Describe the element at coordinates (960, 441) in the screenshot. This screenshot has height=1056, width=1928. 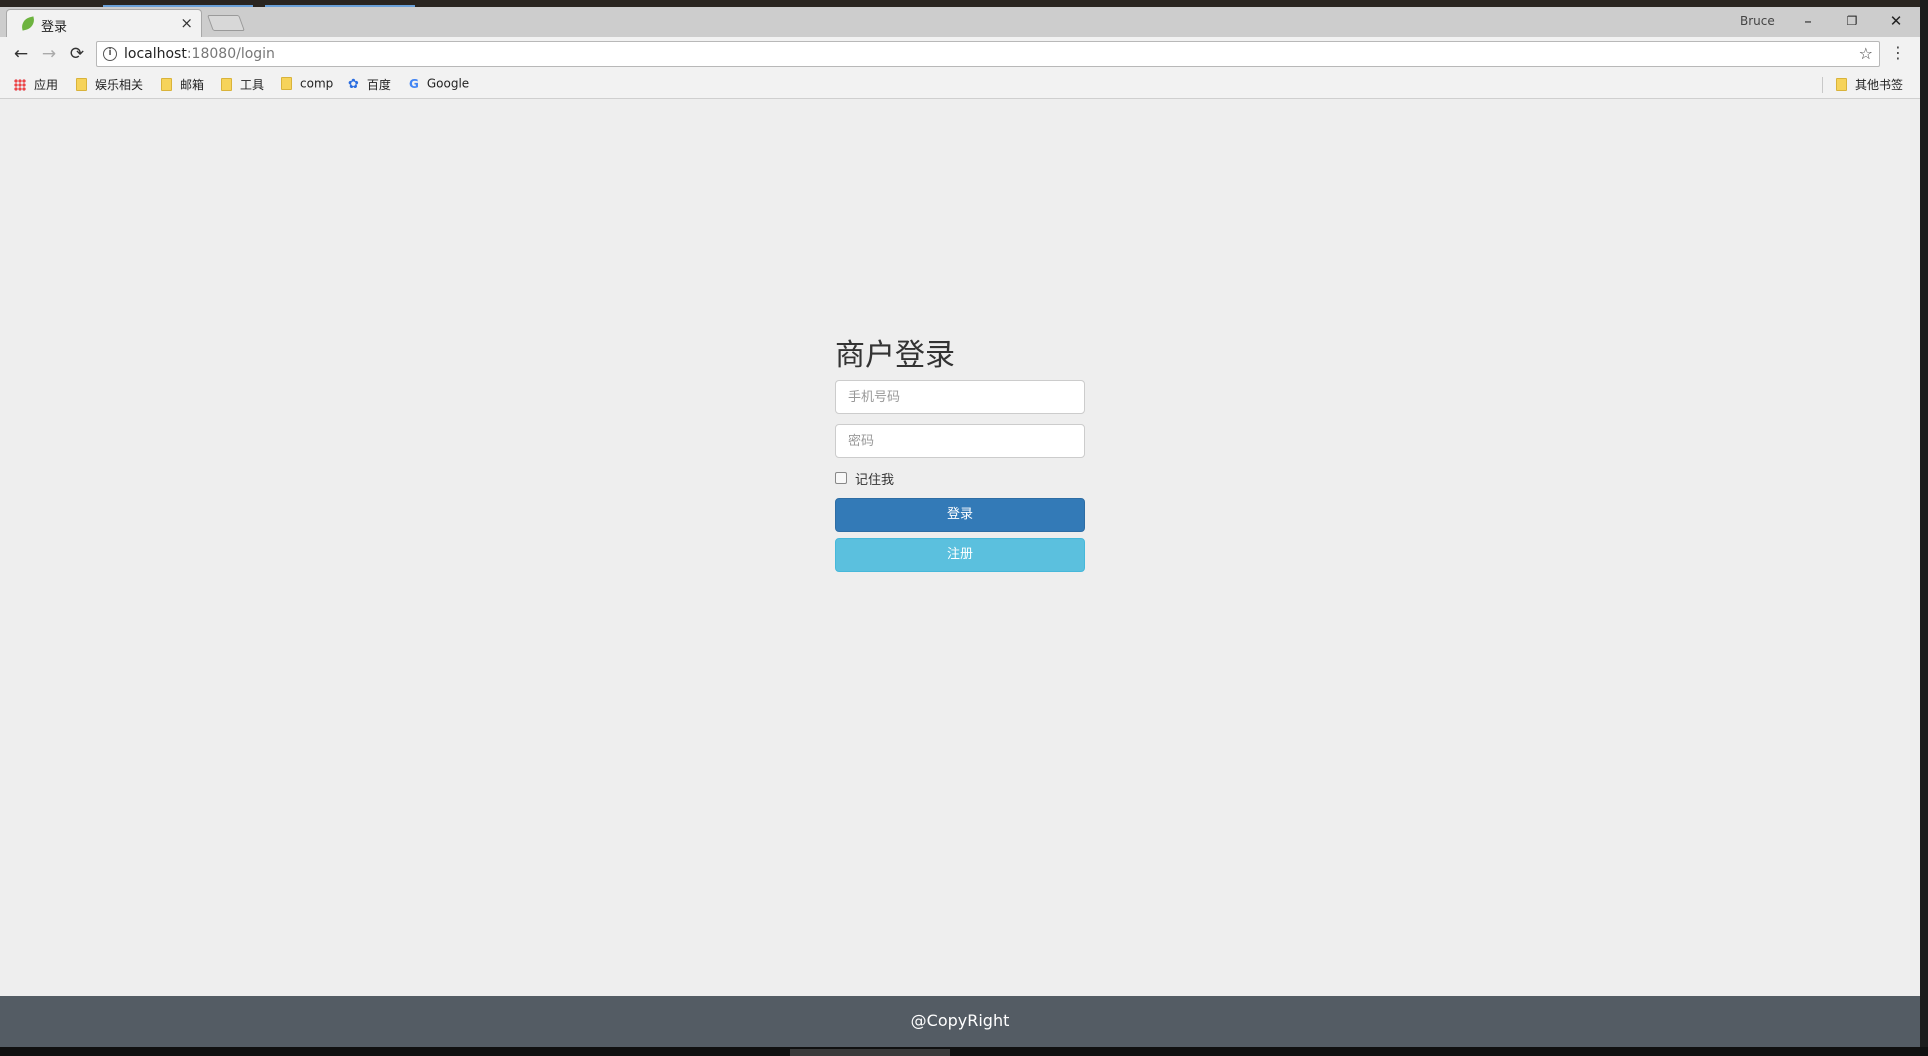
I see `password-input` at that location.